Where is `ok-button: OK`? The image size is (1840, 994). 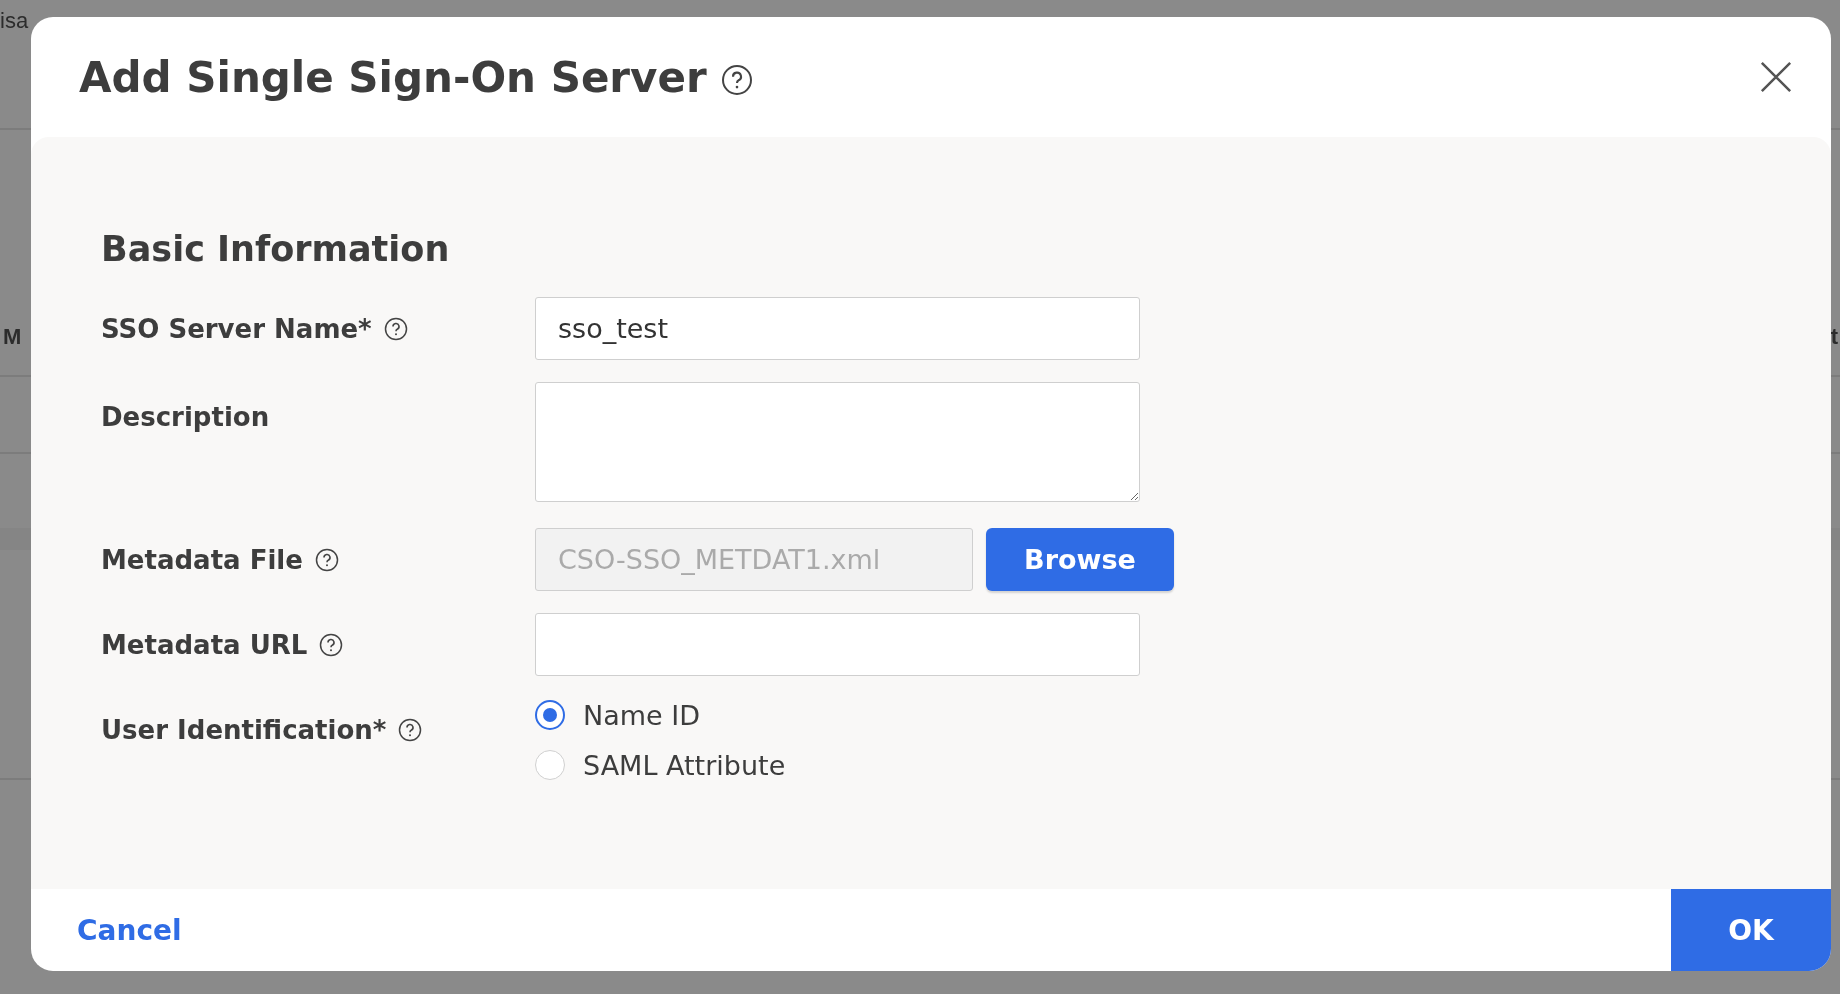 ok-button: OK is located at coordinates (1751, 930).